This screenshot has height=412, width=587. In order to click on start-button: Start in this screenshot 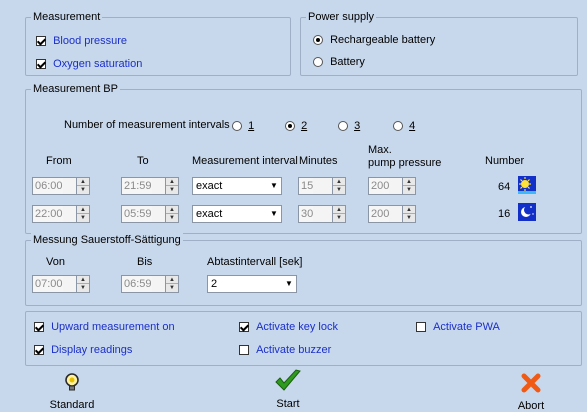, I will do `click(288, 390)`.